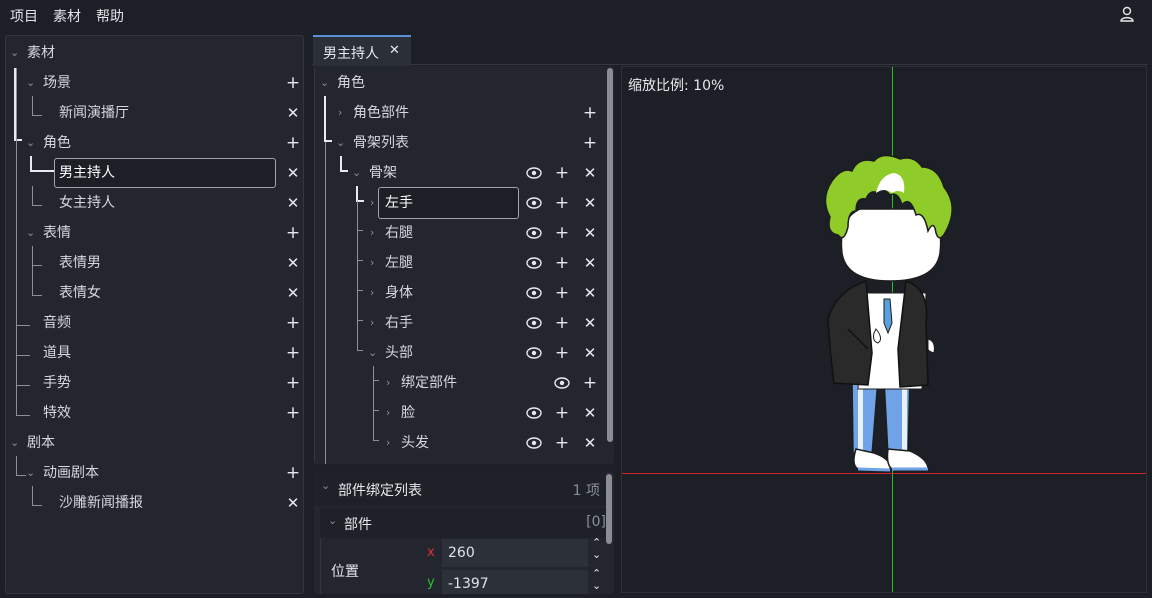 The image size is (1152, 598). Describe the element at coordinates (154, 323) in the screenshot. I see `tree-item-audio: 音频 +` at that location.